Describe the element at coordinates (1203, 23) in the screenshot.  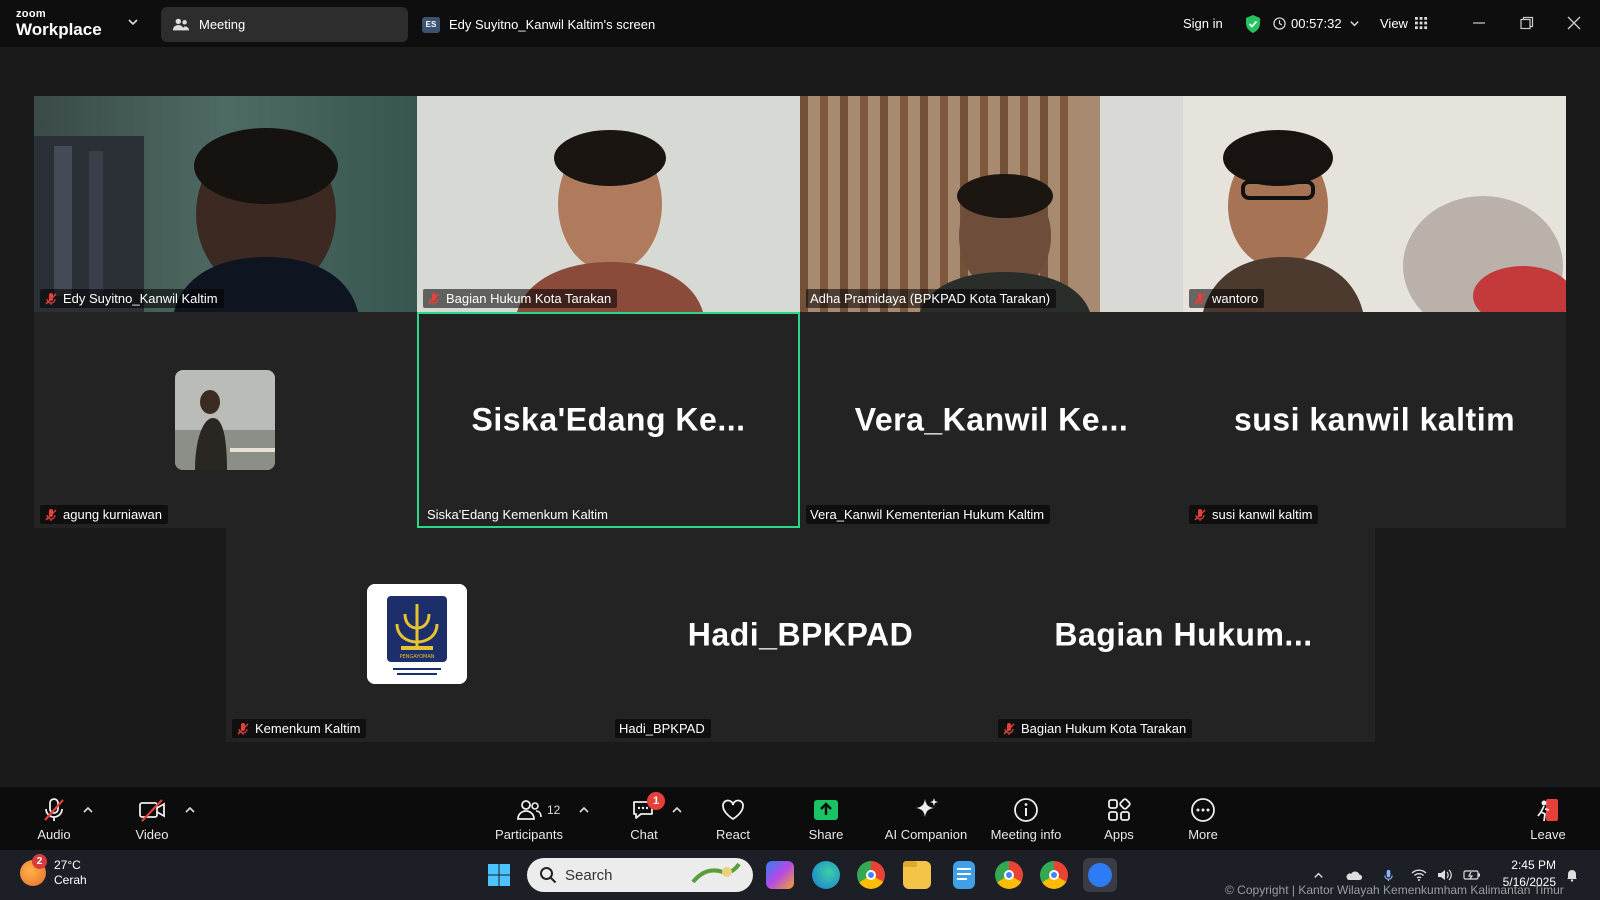
I see `sign-in-link: Sign in` at that location.